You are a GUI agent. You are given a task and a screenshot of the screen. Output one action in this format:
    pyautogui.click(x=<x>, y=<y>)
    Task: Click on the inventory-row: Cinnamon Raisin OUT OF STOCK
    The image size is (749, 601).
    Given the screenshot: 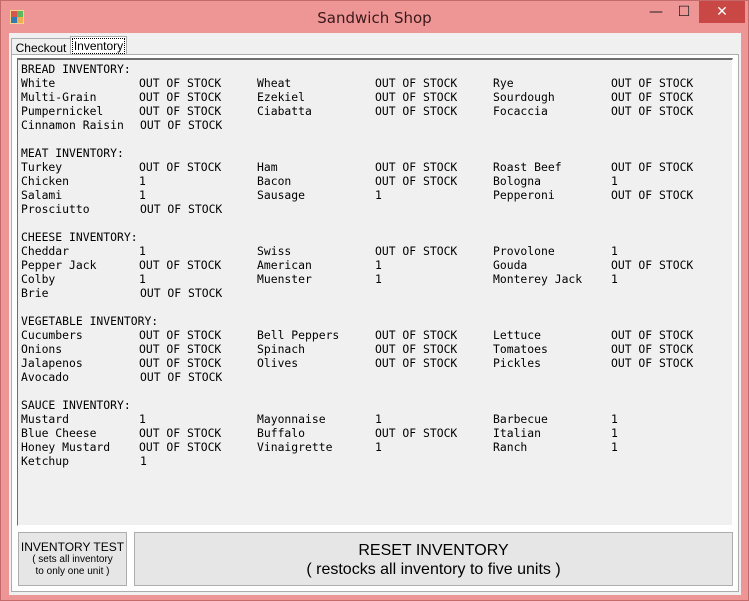 What is the action you would take?
    pyautogui.click(x=375, y=125)
    